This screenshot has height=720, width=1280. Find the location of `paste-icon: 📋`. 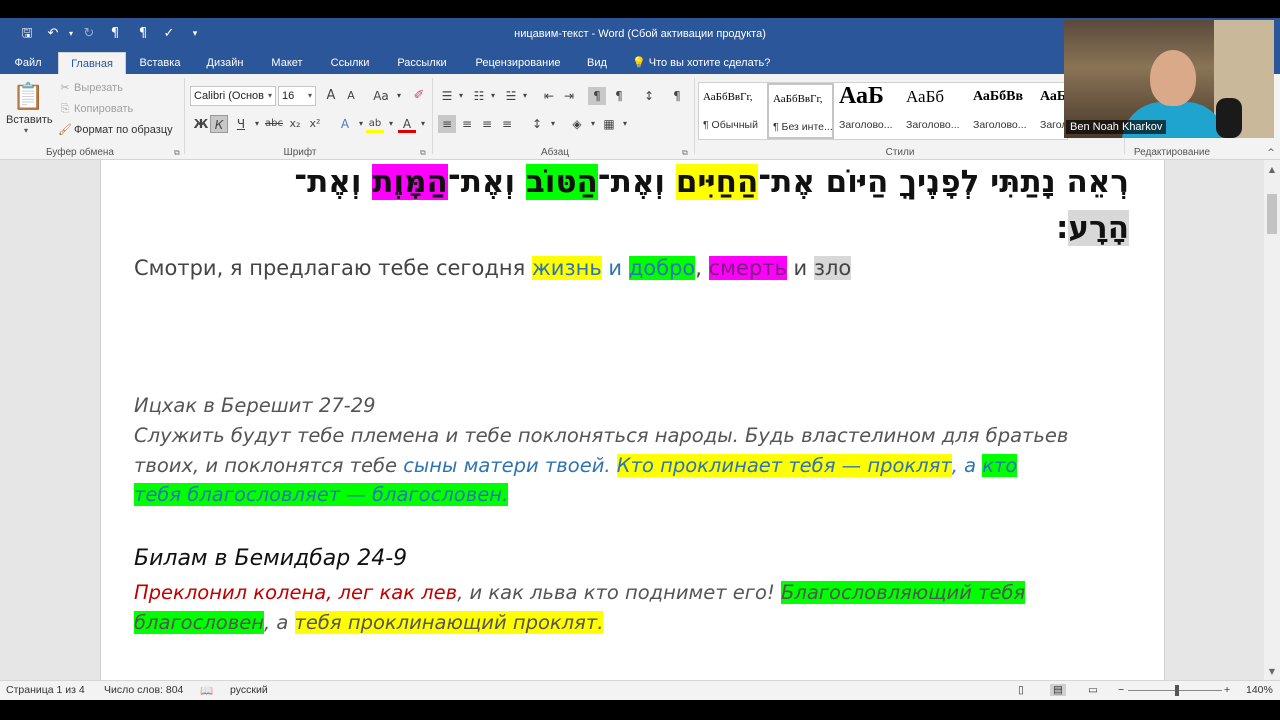

paste-icon: 📋 is located at coordinates (28, 97).